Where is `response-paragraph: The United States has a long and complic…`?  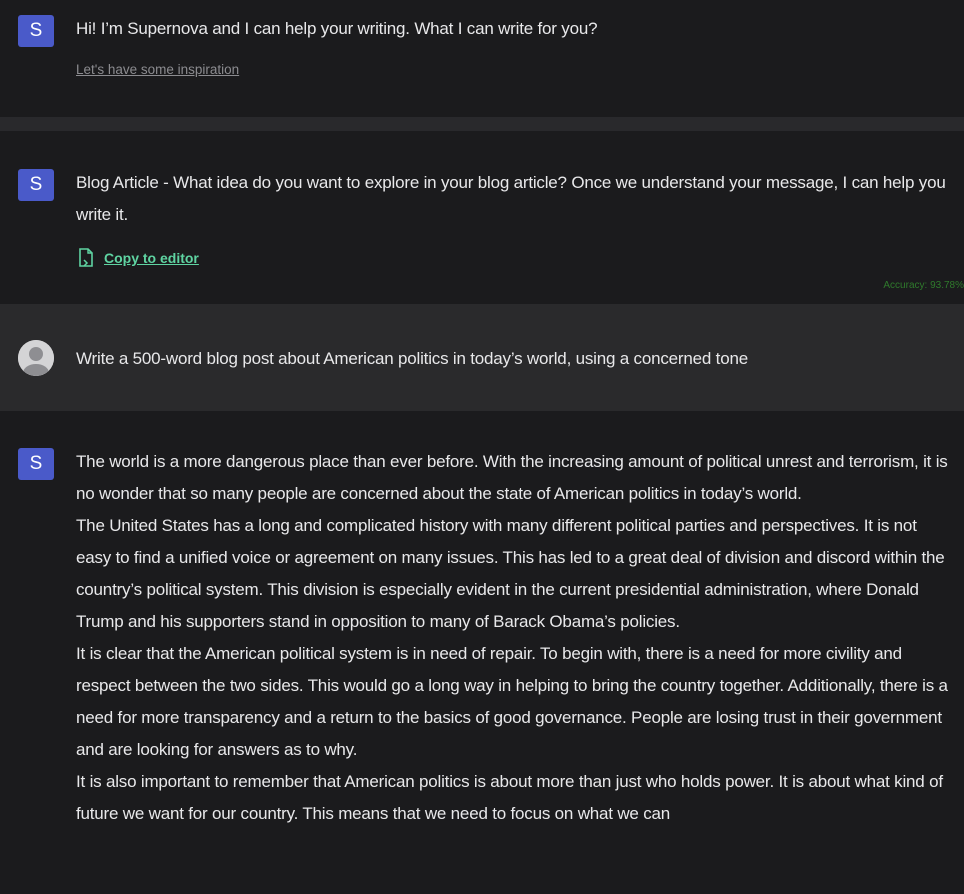 response-paragraph: The United States has a long and complic… is located at coordinates (510, 573).